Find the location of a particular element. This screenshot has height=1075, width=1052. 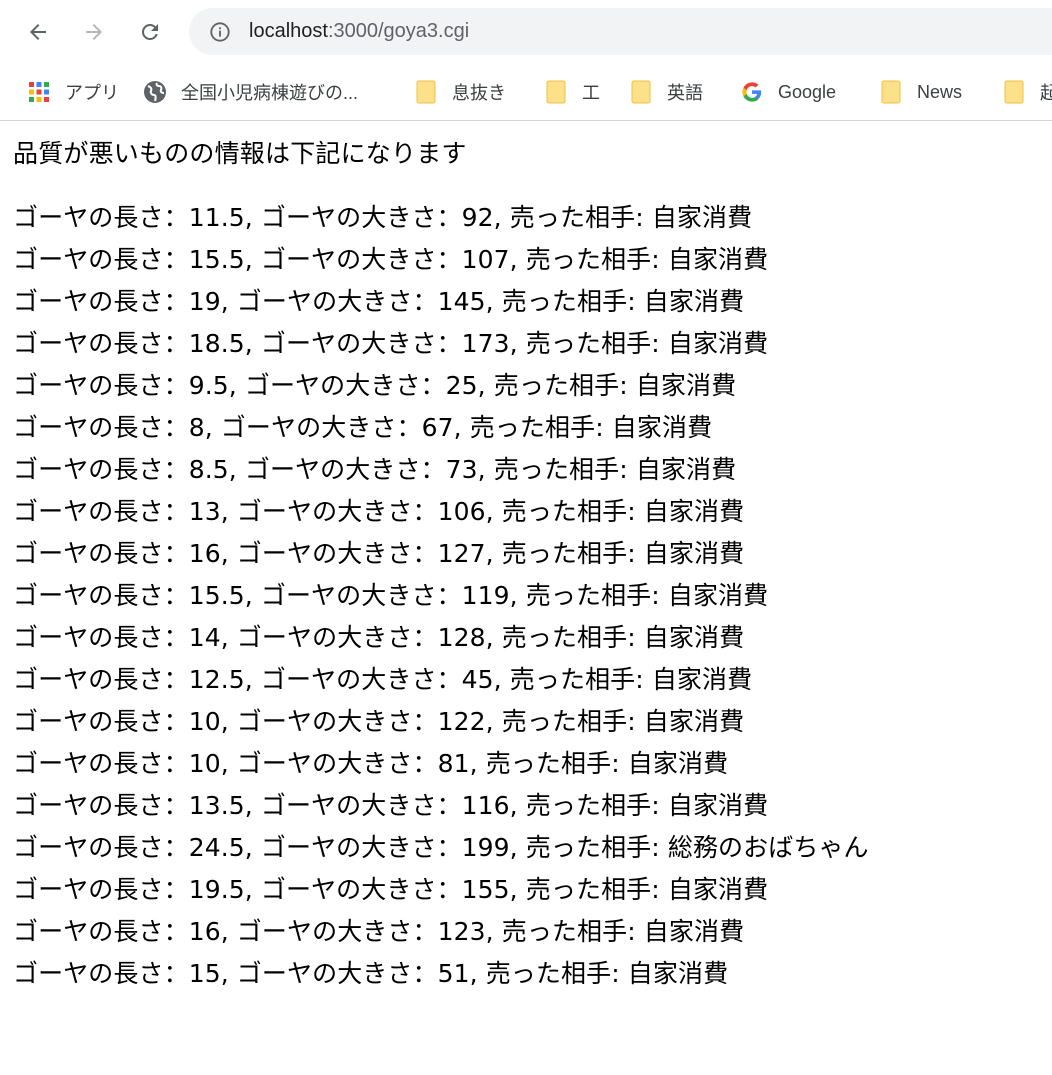

list-item: ゴーヤの長さ：10, ゴーヤの大きさ：122, 売った相手: 自家消費 is located at coordinates (379, 721).